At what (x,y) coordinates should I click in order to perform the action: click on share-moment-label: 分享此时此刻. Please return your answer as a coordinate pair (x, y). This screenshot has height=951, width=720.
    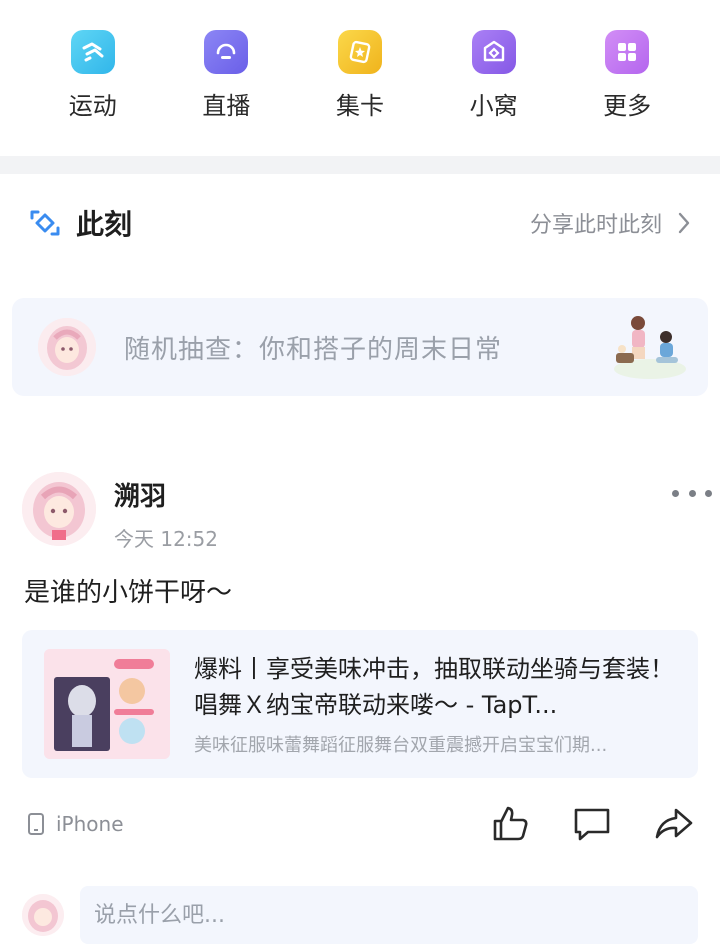
    Looking at the image, I should click on (595, 225).